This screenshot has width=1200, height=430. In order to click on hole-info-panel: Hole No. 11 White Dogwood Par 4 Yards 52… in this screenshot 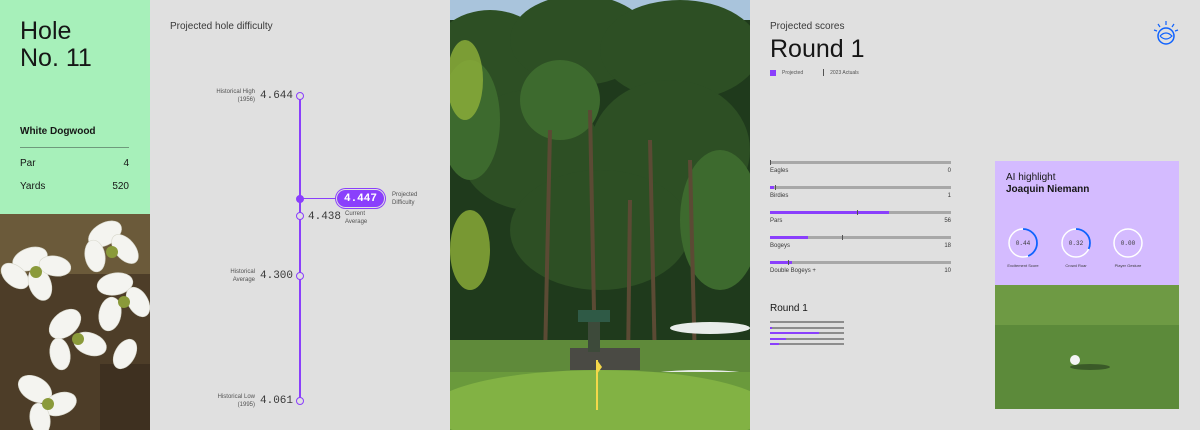, I will do `click(75, 107)`.